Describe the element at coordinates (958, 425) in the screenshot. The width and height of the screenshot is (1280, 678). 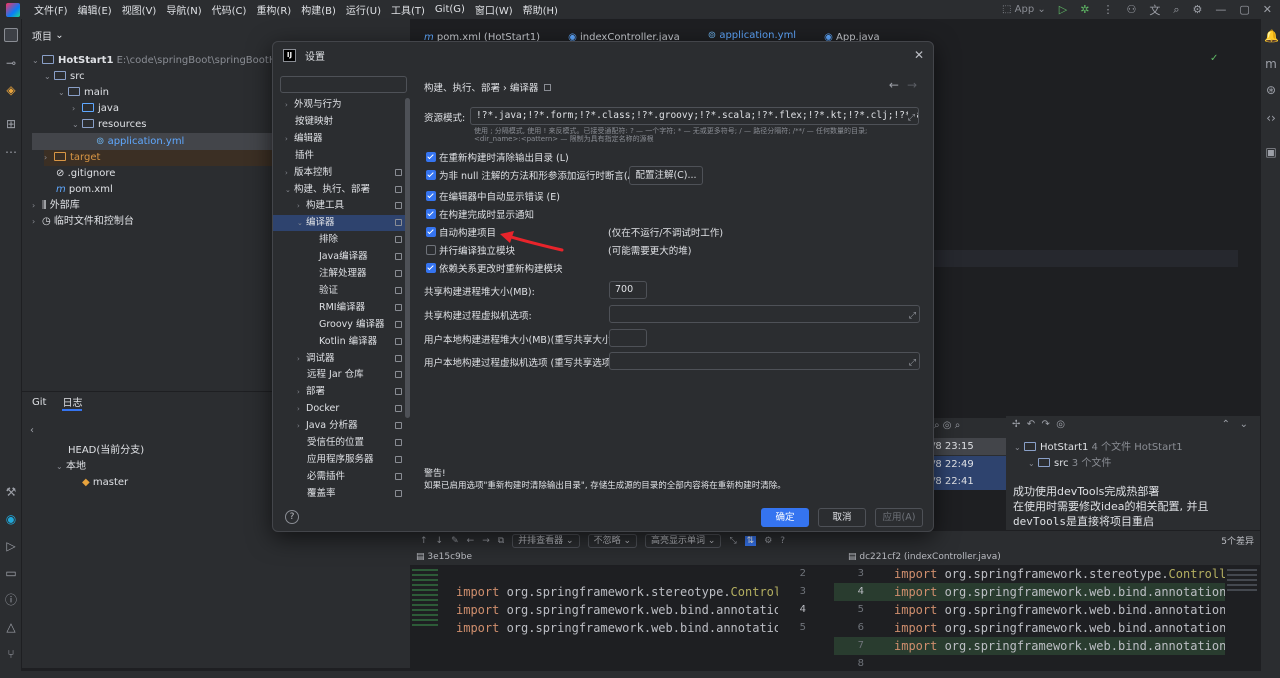
I see `filter-icon: ⌕` at that location.